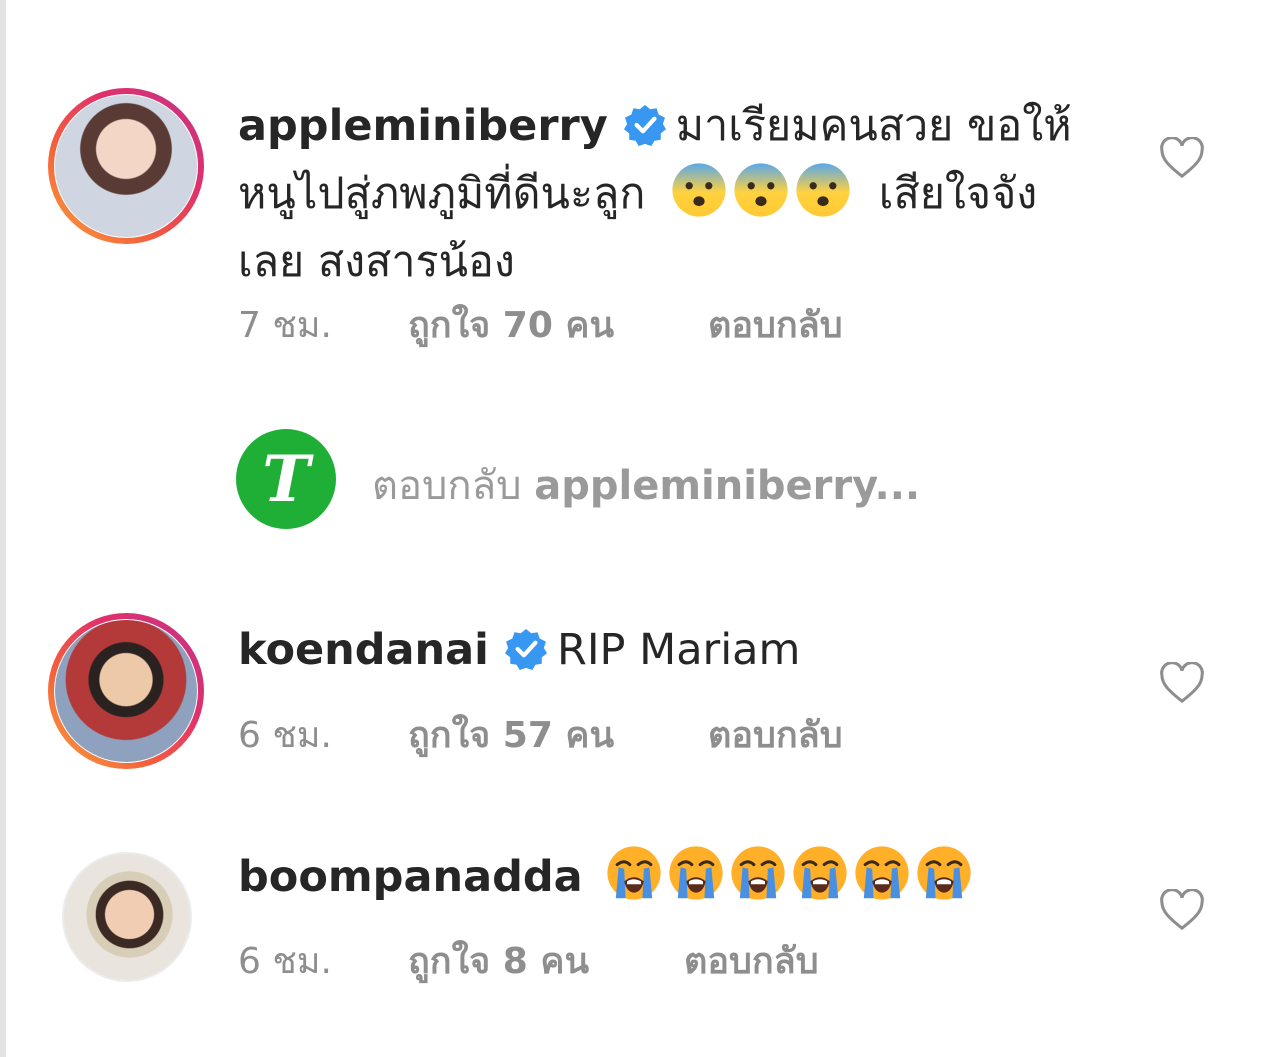  I want to click on svg-text: T, so click(288, 479).